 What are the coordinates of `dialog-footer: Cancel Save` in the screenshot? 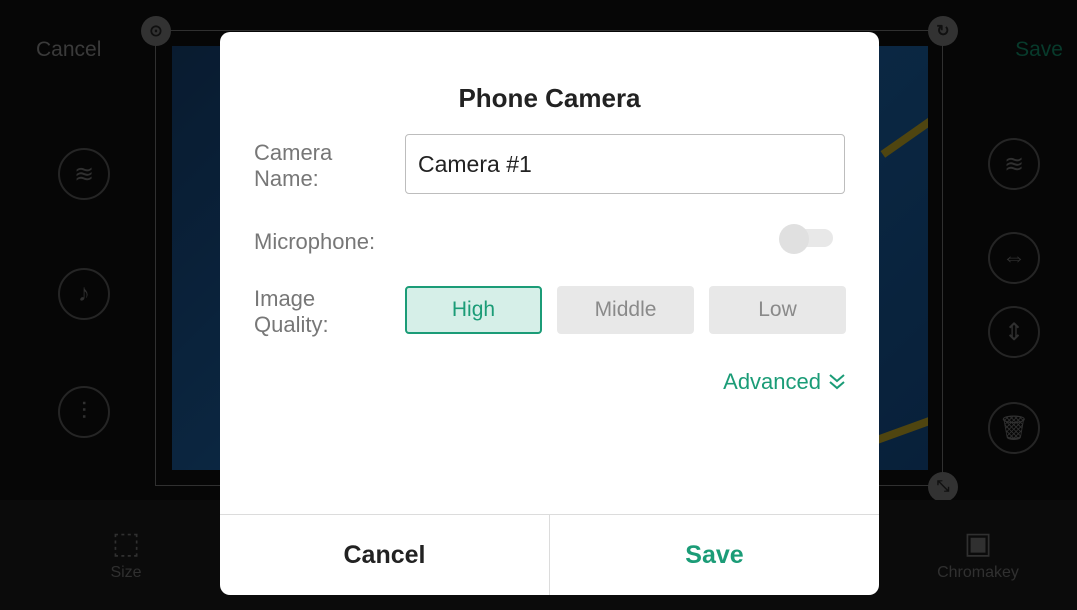 It's located at (549, 554).